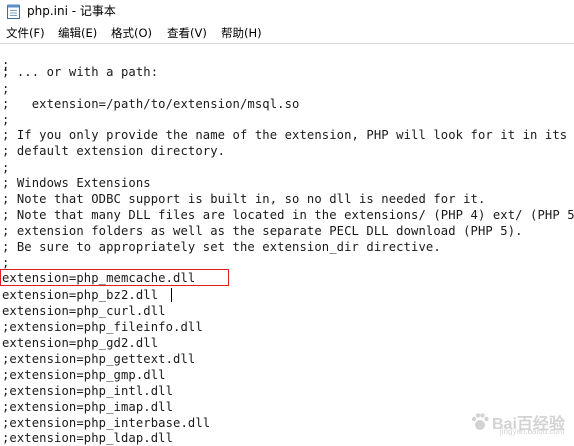 This screenshot has height=446, width=574. I want to click on menu-file: 文件(F), so click(25, 33).